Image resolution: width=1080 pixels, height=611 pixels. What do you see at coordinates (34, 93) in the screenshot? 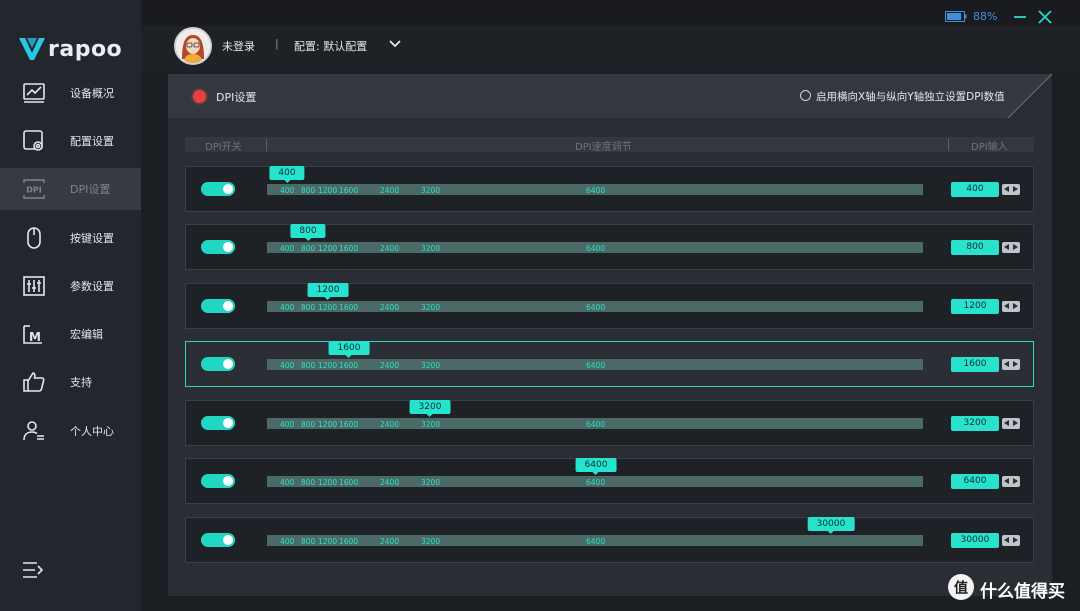
I see `chart-monitor-icon` at bounding box center [34, 93].